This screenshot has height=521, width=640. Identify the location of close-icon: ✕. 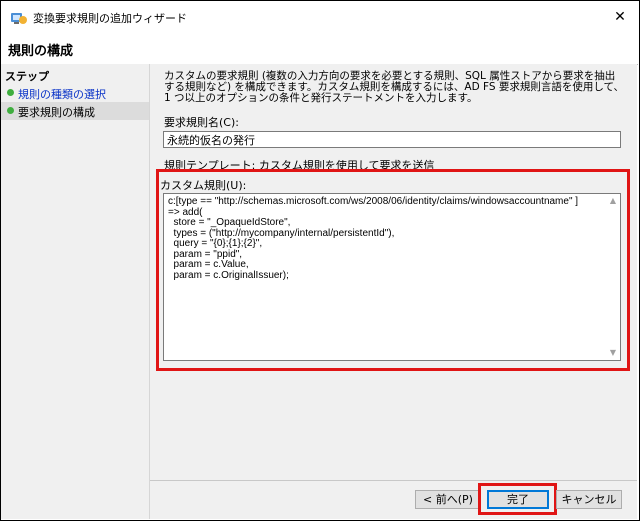
(620, 17).